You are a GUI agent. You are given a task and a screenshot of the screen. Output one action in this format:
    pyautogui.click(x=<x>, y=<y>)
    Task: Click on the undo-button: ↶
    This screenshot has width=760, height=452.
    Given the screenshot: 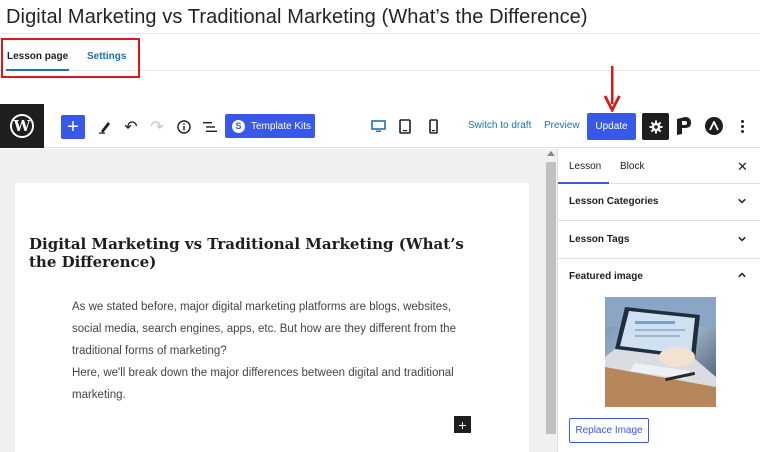 What is the action you would take?
    pyautogui.click(x=131, y=127)
    